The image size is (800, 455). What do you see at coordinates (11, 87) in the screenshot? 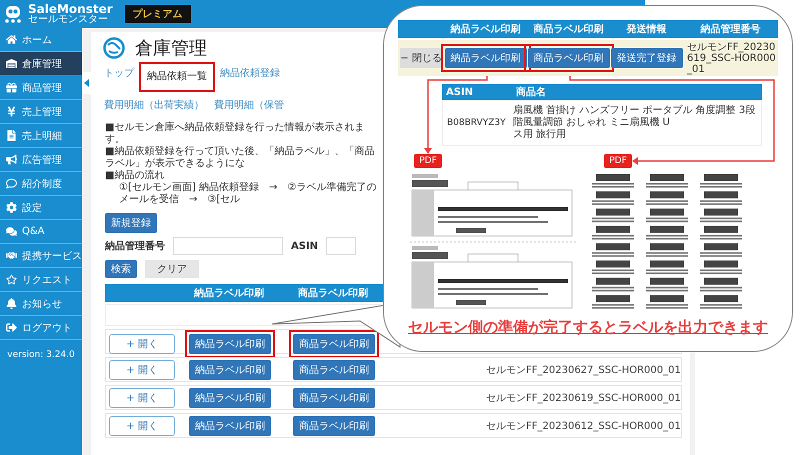
I see `gift-icon` at bounding box center [11, 87].